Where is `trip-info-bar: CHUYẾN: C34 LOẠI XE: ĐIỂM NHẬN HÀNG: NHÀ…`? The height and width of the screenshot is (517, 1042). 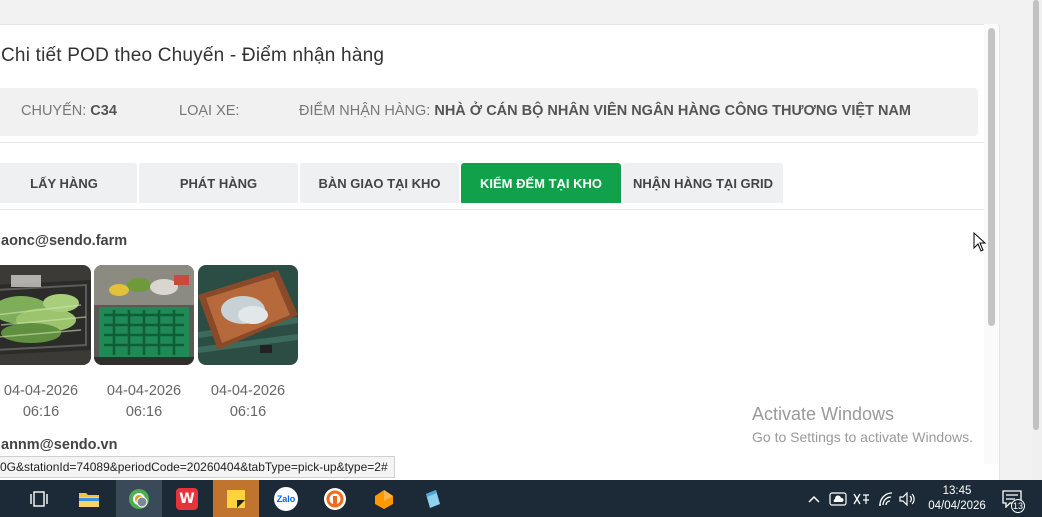 trip-info-bar: CHUYẾN: C34 LOẠI XE: ĐIỂM NHẬN HÀNG: NHÀ… is located at coordinates (489, 112).